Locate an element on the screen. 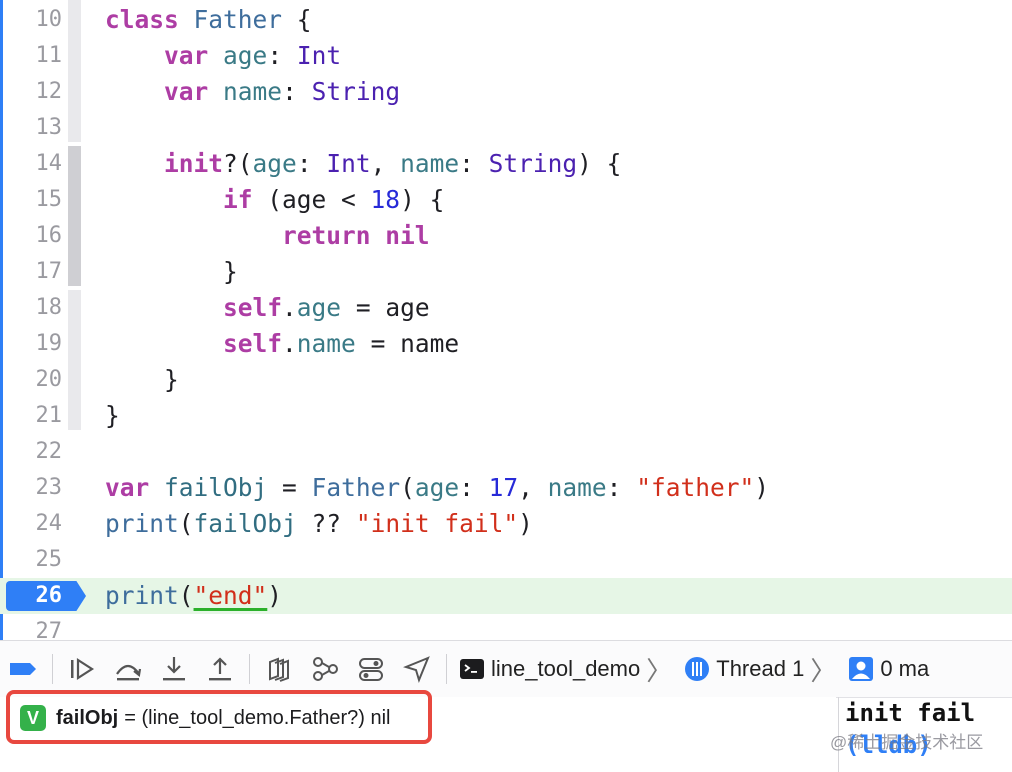 This screenshot has height=772, width=1012. line-number: 27 is located at coordinates (31, 627).